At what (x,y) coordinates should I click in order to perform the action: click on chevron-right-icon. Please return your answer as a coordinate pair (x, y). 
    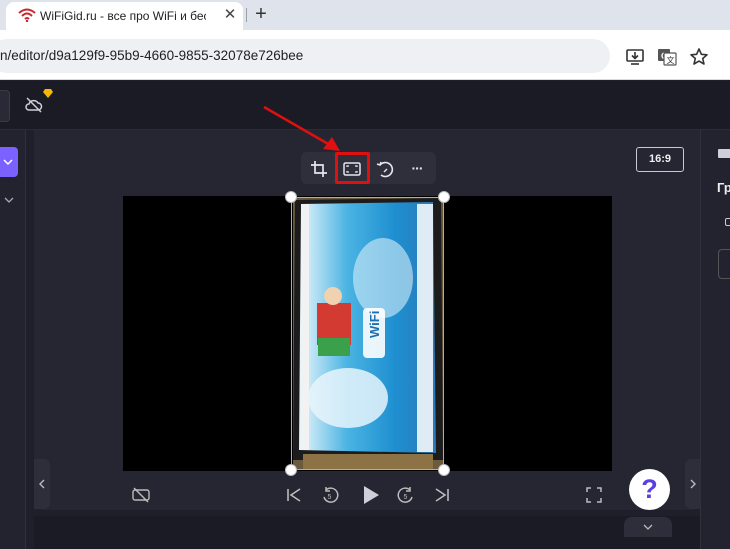
    Looking at the image, I should click on (693, 484).